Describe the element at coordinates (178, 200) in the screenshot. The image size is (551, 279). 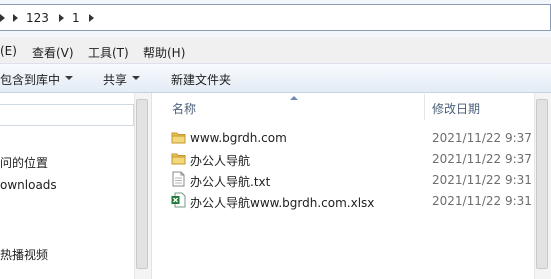
I see `excel-file-icon` at that location.